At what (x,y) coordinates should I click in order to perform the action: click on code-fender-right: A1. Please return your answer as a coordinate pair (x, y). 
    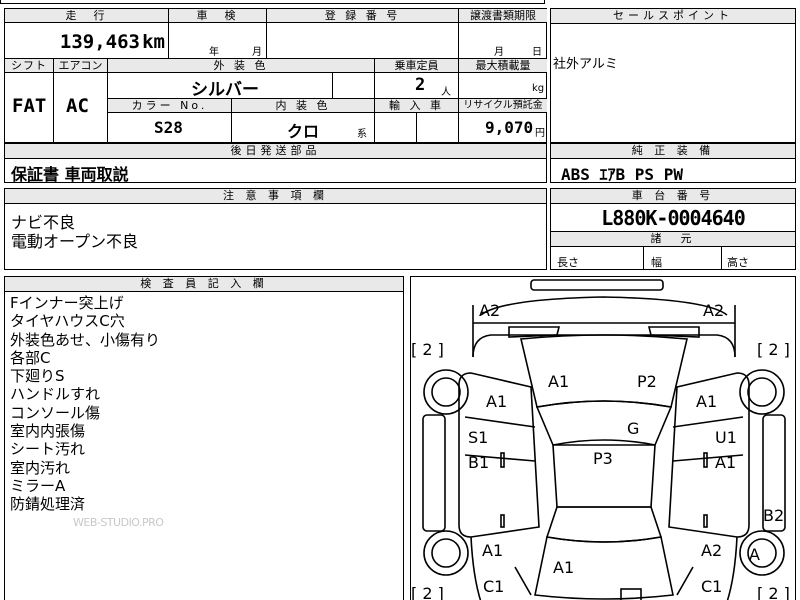
    Looking at the image, I should click on (707, 401).